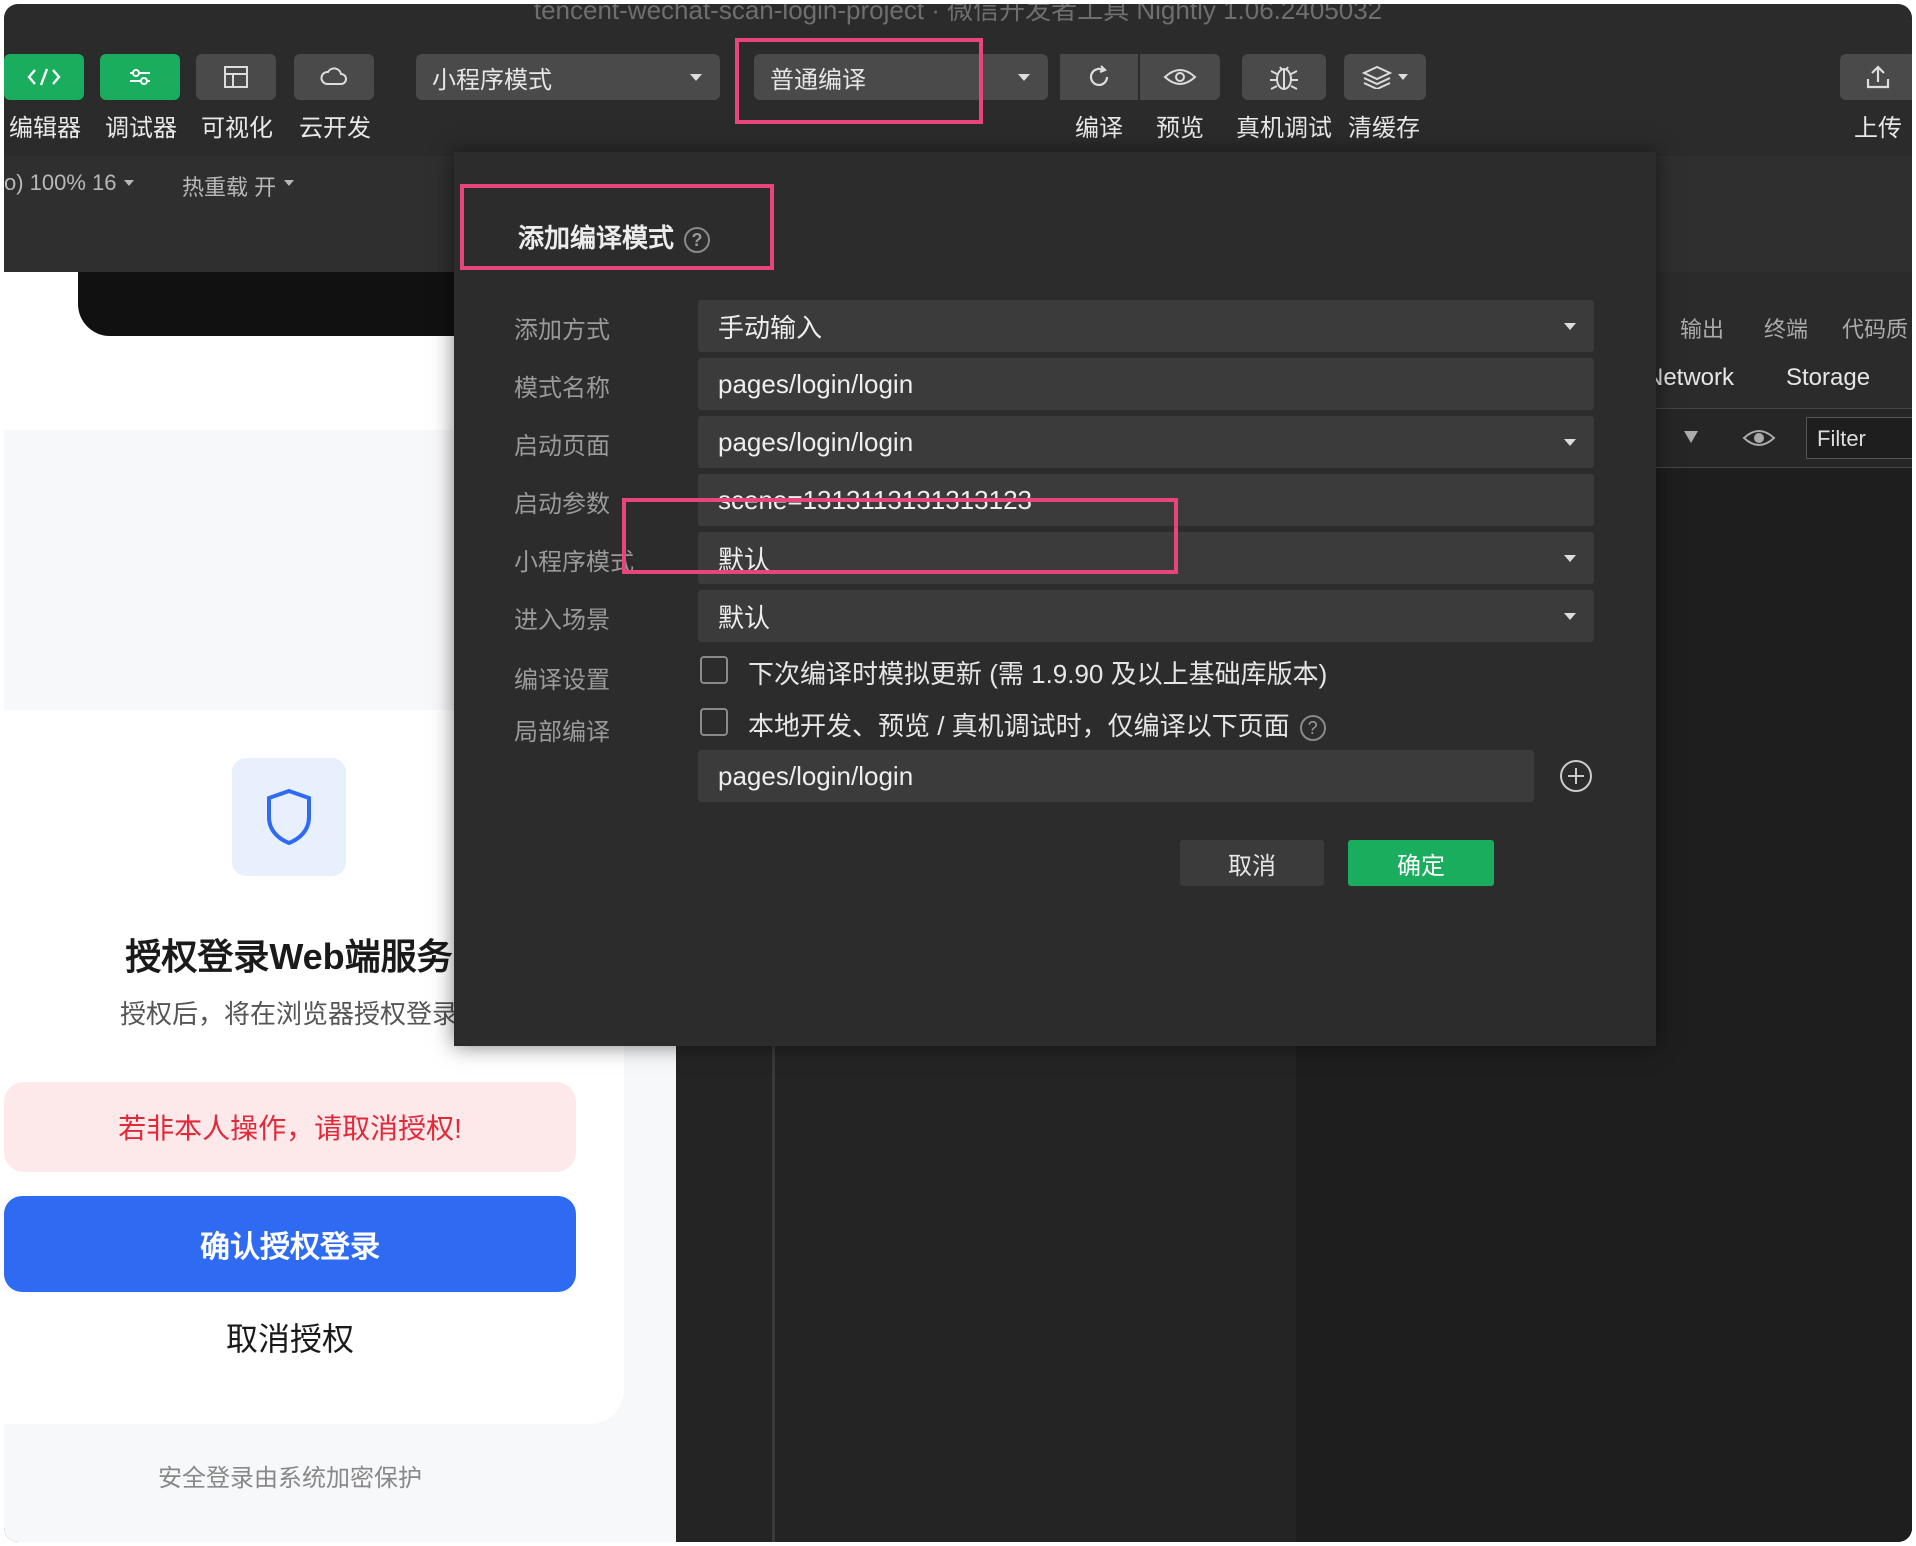 The height and width of the screenshot is (1546, 1916). I want to click on mode-name-label: 模式名称, so click(562, 388).